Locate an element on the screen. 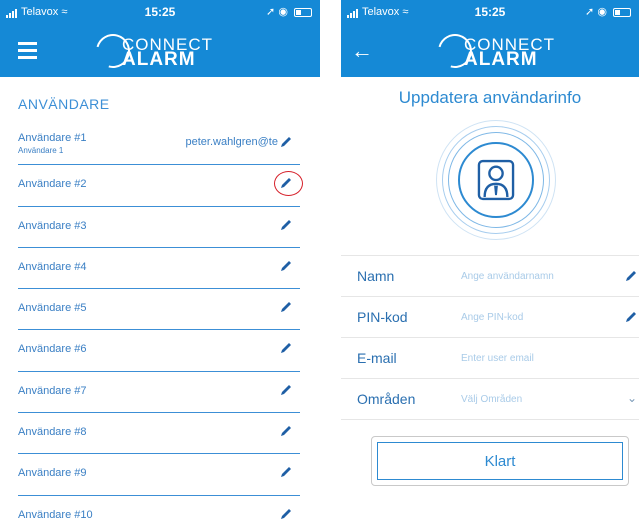  user-row: Användare #6 is located at coordinates (159, 351).